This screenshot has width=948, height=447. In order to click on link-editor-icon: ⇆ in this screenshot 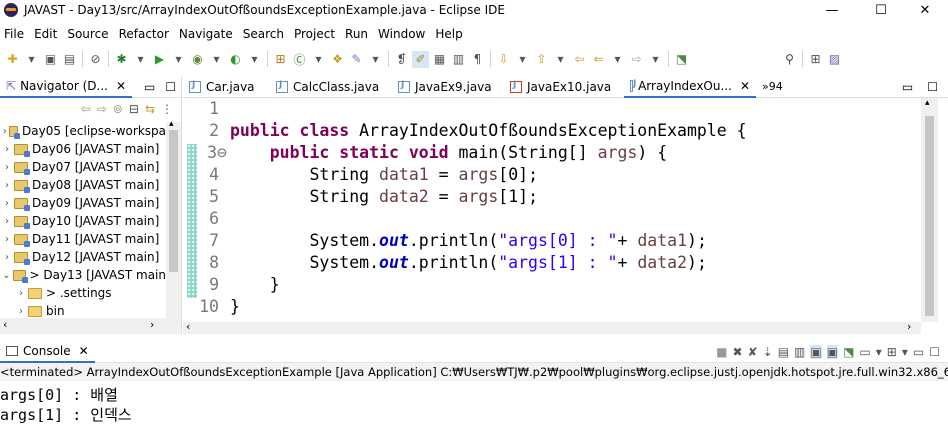, I will do `click(150, 109)`.